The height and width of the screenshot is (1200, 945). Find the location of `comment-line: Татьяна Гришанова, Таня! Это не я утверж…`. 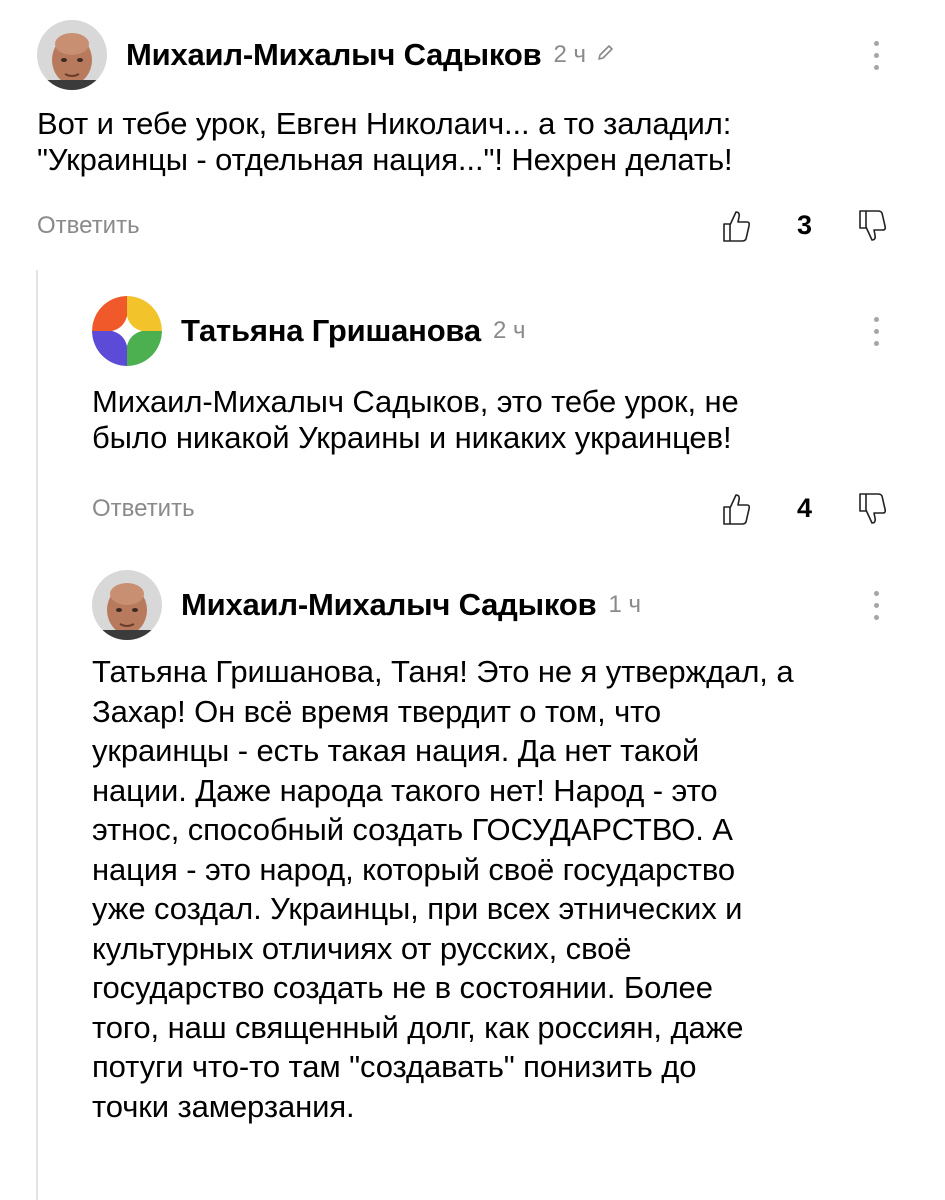

comment-line: Татьяна Гришанова, Таня! Это не я утверж… is located at coordinates (443, 671).